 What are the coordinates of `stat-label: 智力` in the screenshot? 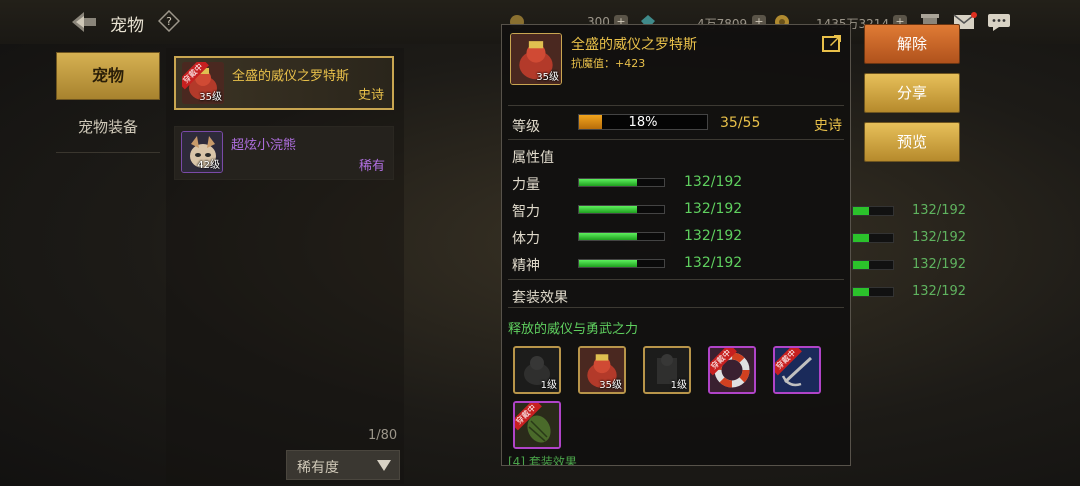 It's located at (526, 212).